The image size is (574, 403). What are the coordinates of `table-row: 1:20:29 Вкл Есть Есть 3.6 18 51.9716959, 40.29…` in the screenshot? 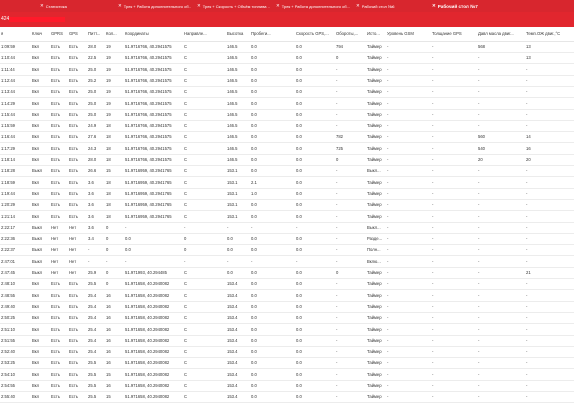 It's located at (287, 206).